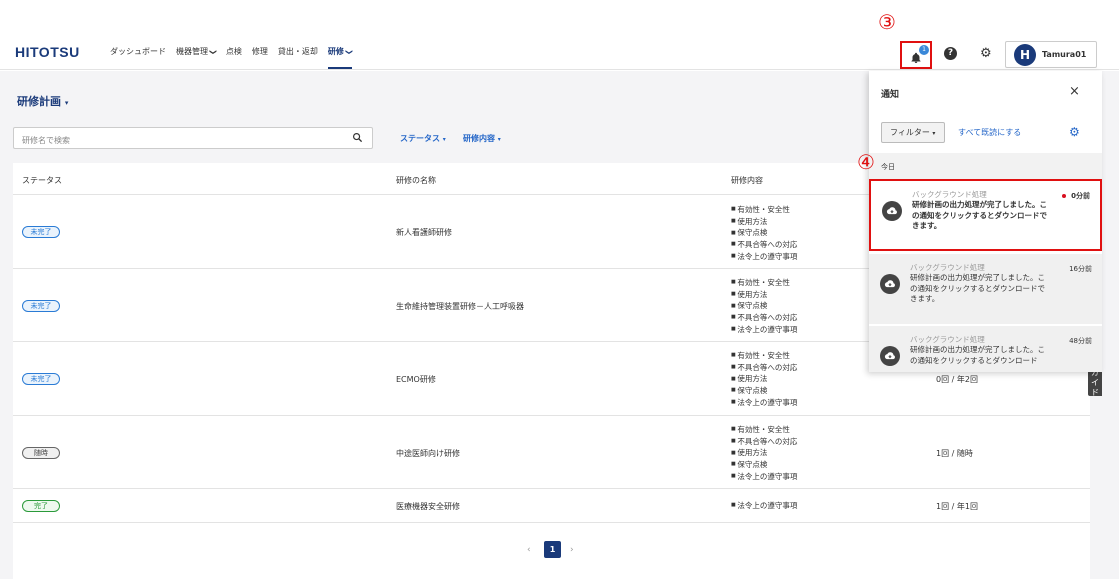 The height and width of the screenshot is (579, 1119). Describe the element at coordinates (41, 506) in the screenshot. I see `status-badge: 完了` at that location.